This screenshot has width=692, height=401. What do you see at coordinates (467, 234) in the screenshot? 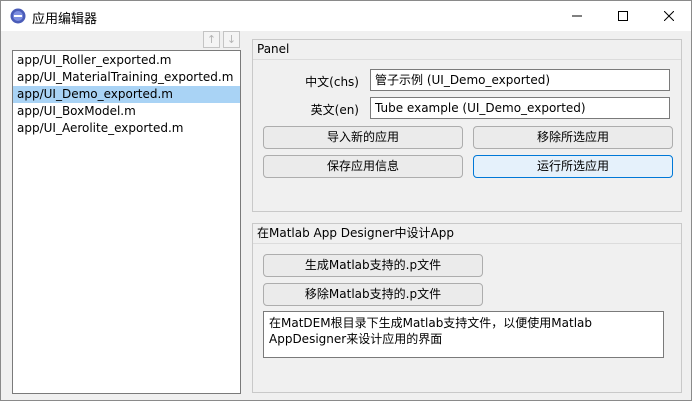
I see `designer-panel-title: 在Matlab App Designer中设计App` at bounding box center [467, 234].